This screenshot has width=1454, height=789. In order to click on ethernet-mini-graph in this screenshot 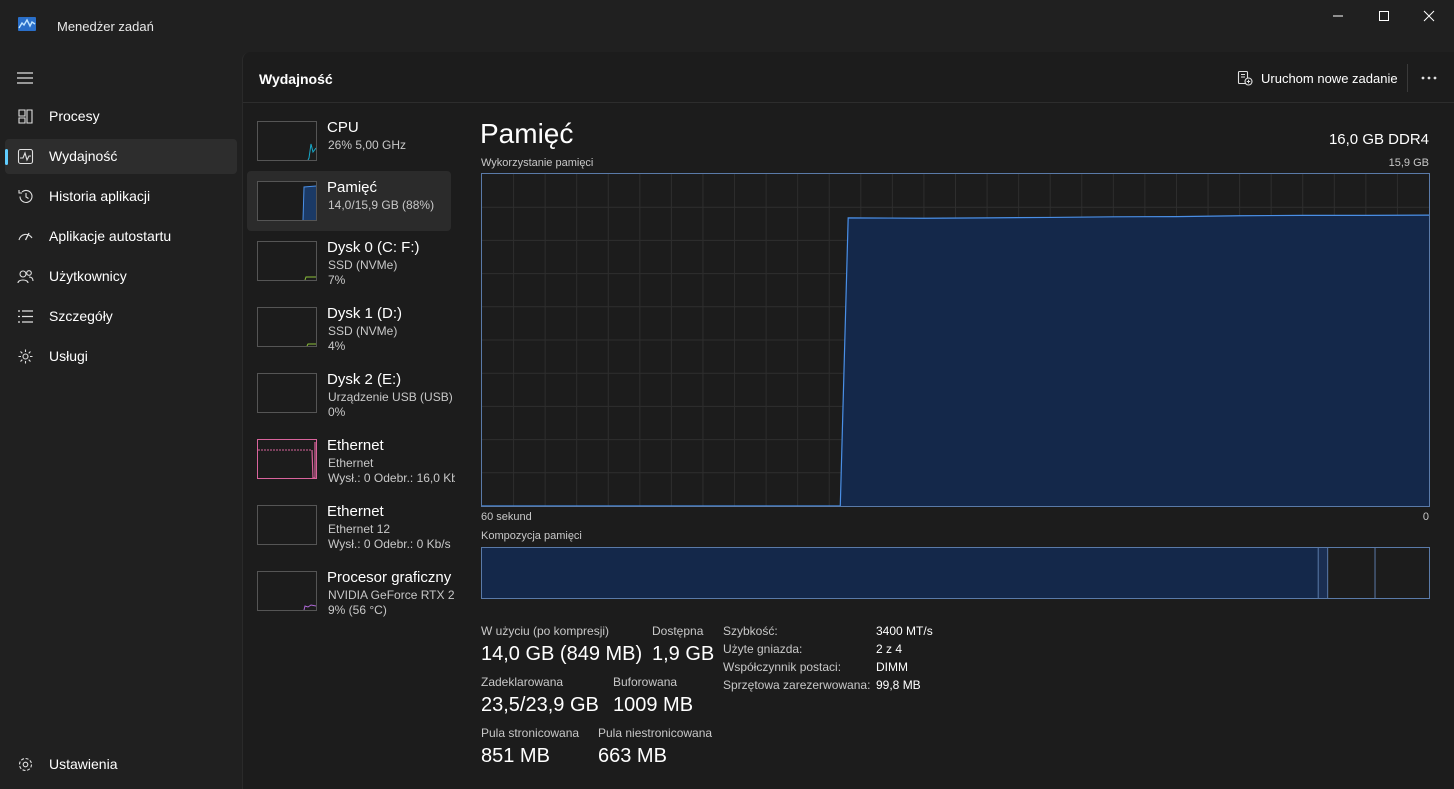, I will do `click(287, 459)`.